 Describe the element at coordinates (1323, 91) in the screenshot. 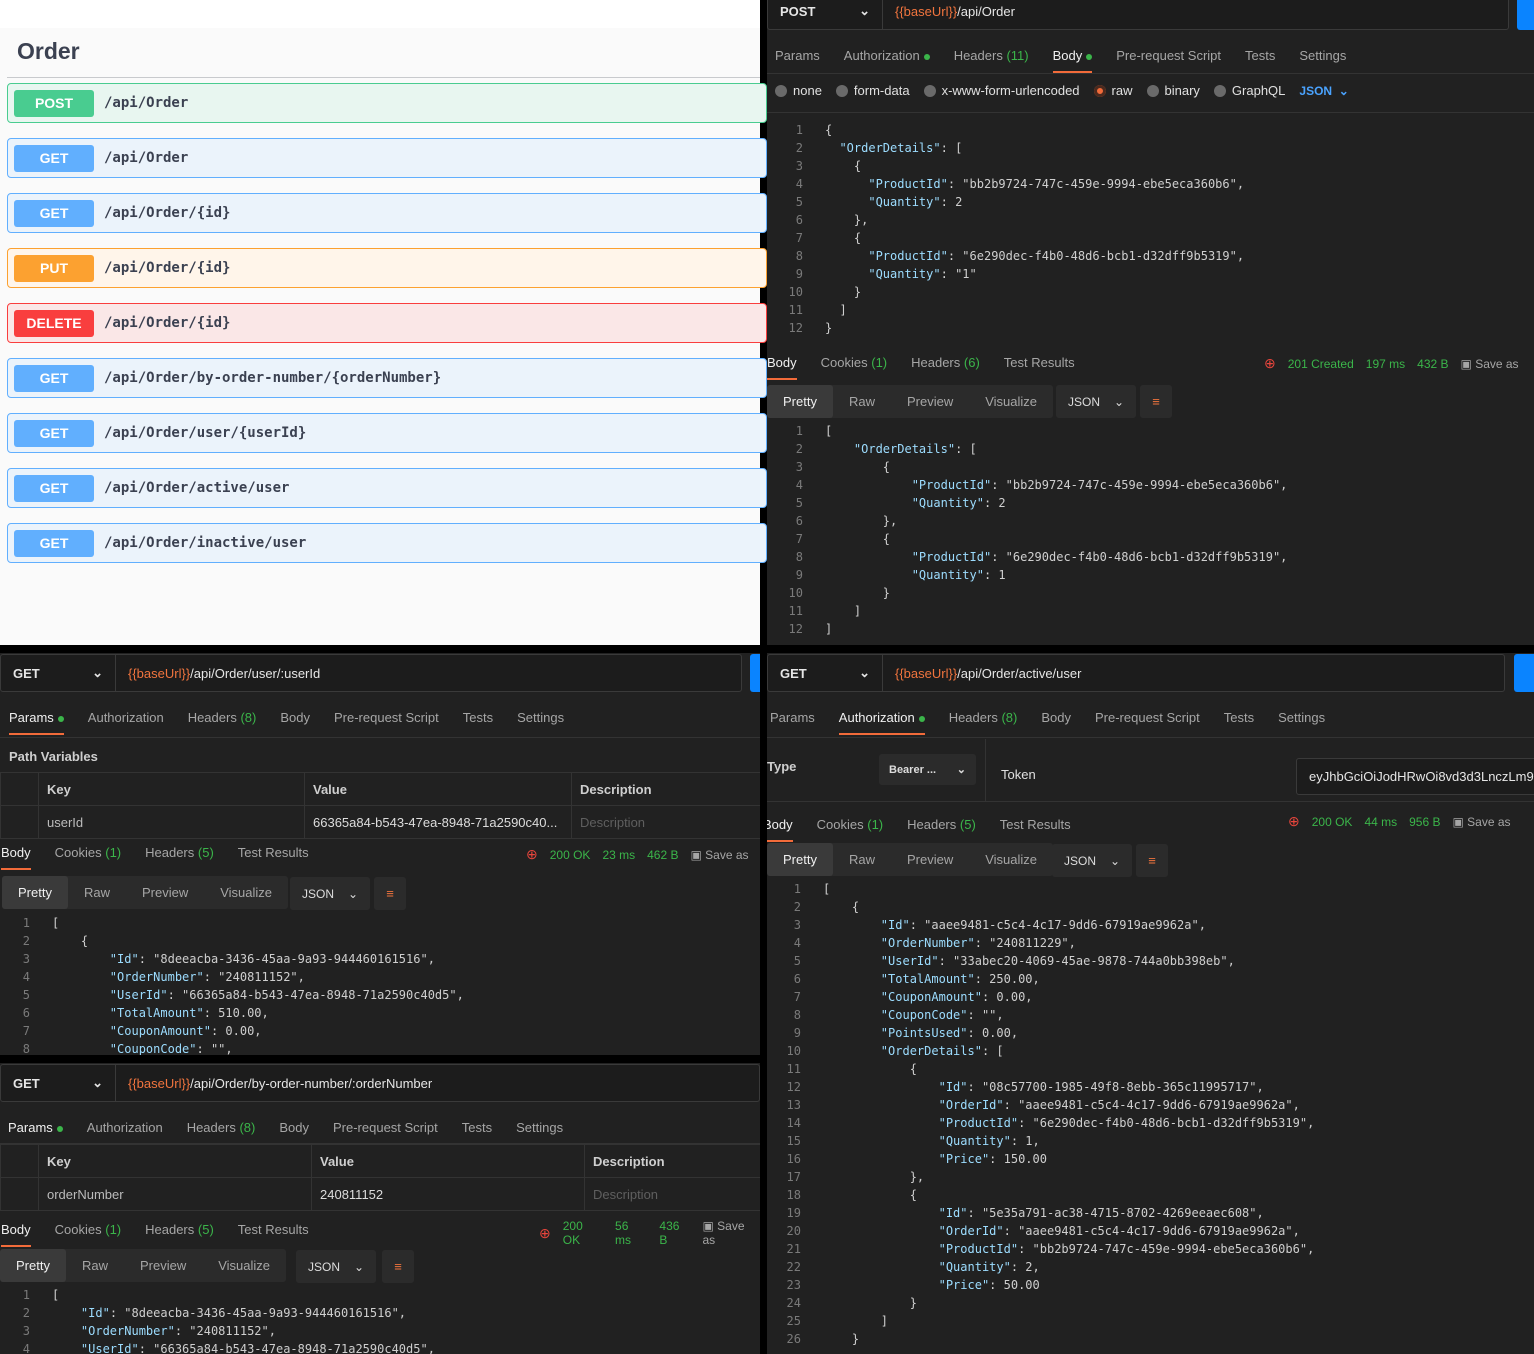

I see `body-language-select: JSON ⌄` at that location.